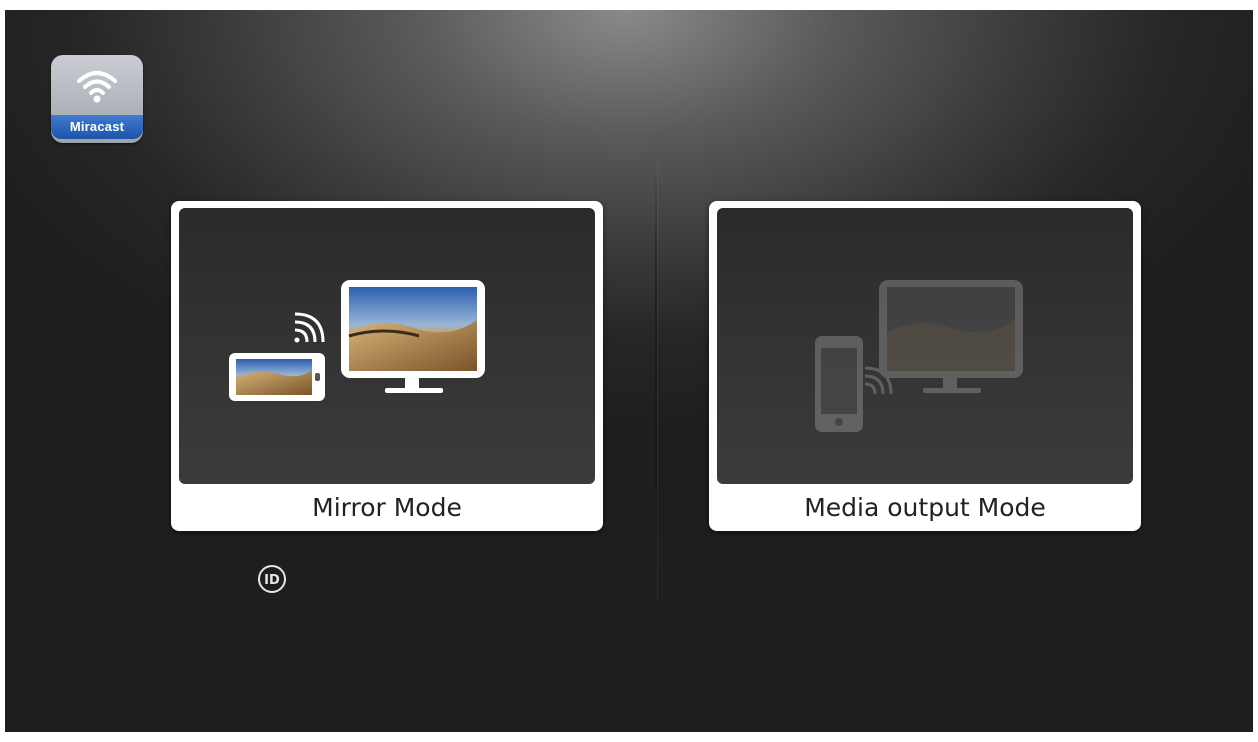 The height and width of the screenshot is (742, 1258). Describe the element at coordinates (387, 507) in the screenshot. I see `mirror-mode-label: Mirror Mode` at that location.